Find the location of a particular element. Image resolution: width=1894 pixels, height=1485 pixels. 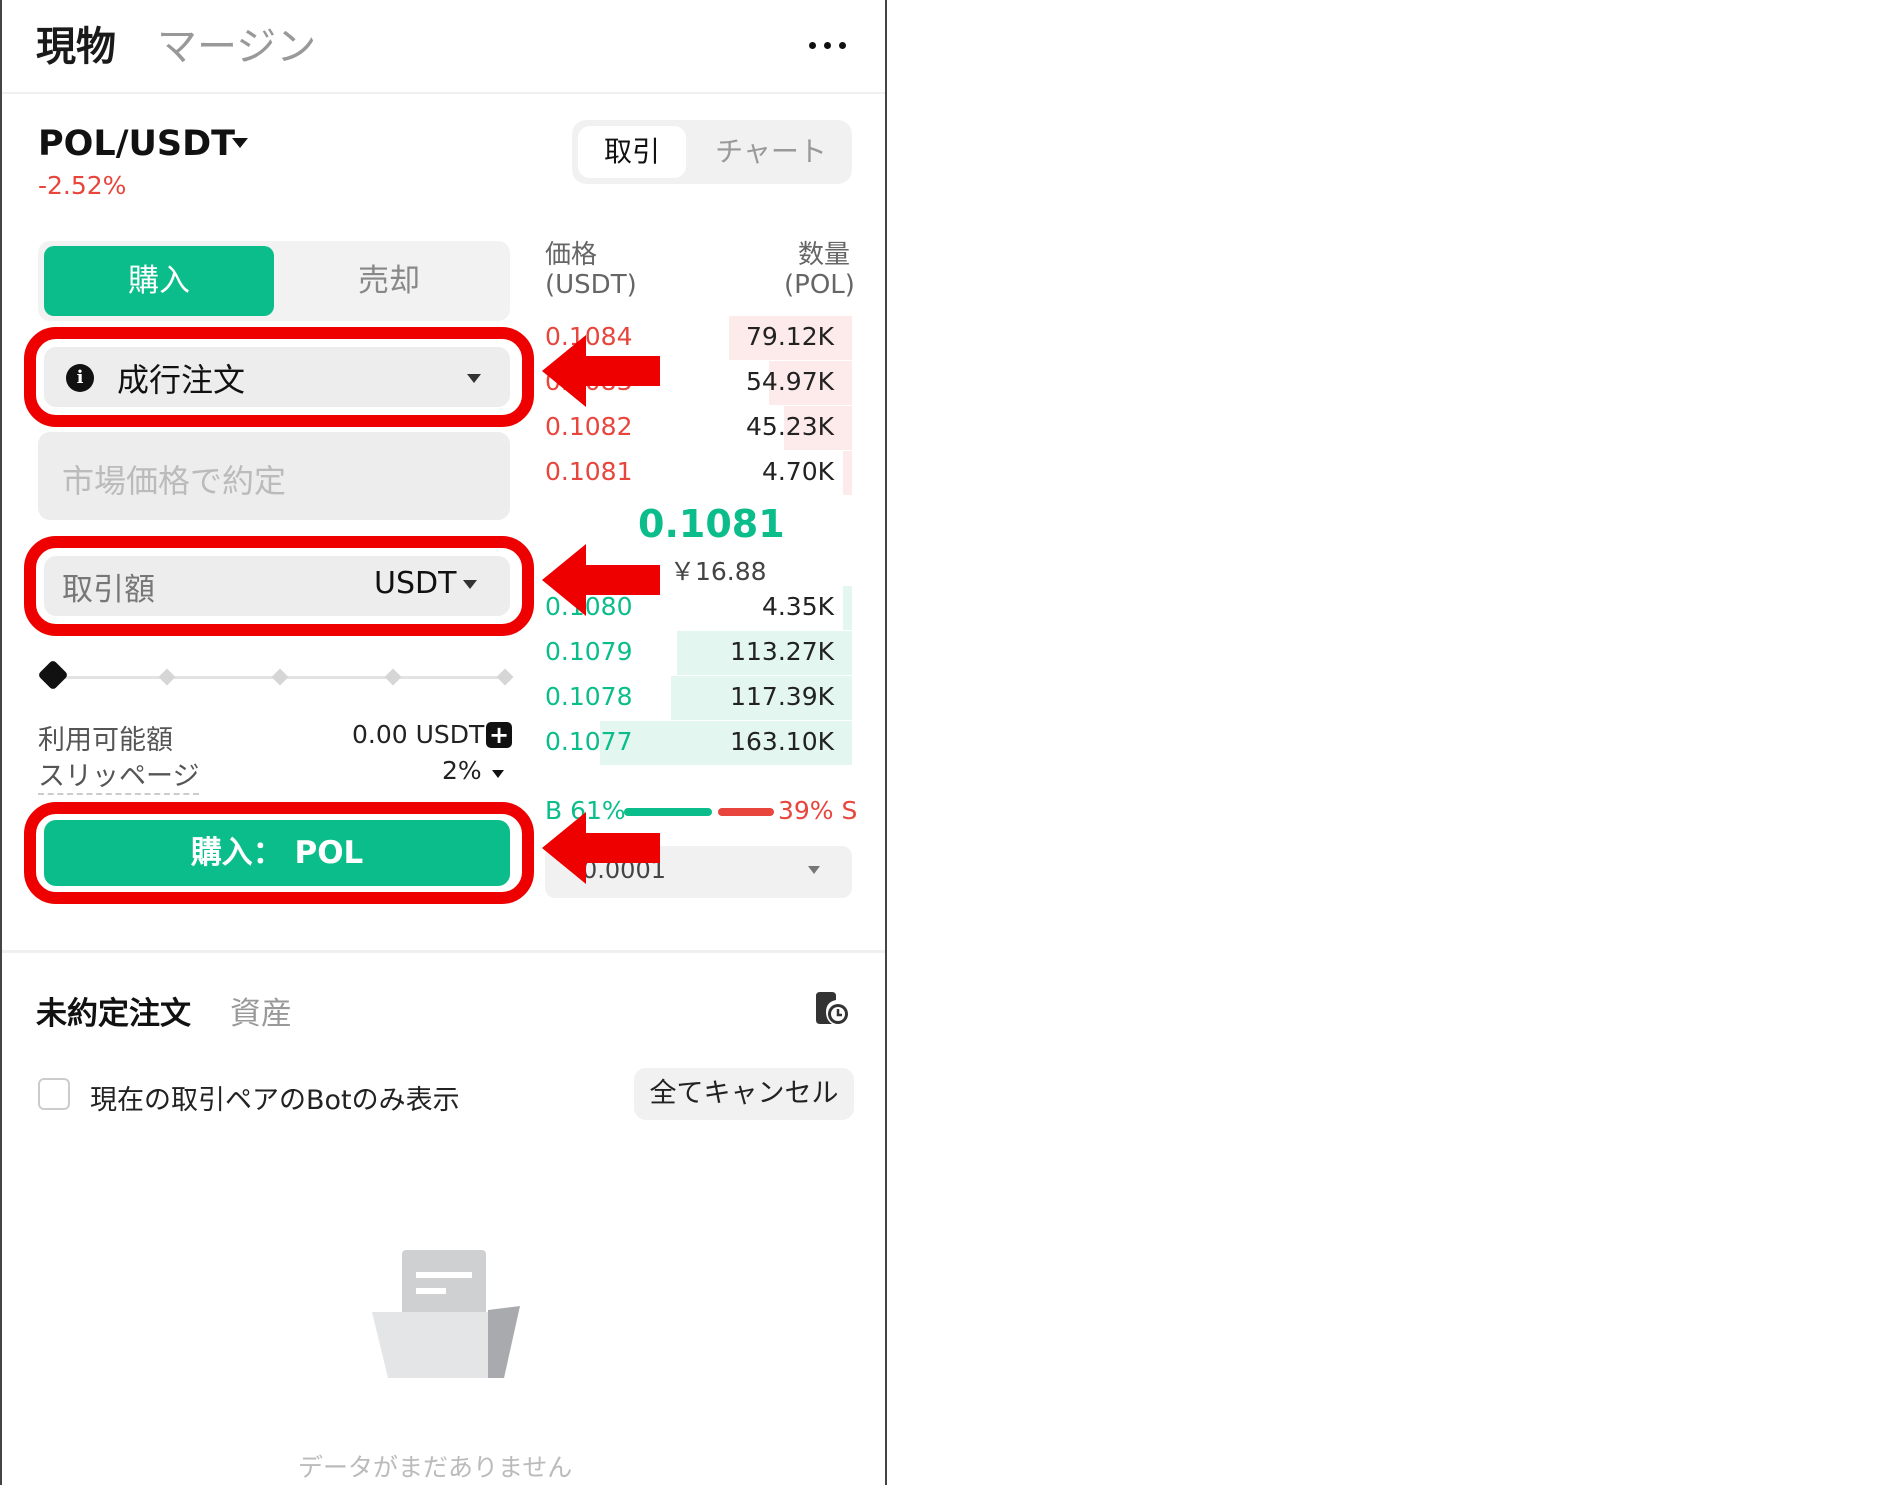

cancel-all-button: 全てキャンセル is located at coordinates (744, 1094).